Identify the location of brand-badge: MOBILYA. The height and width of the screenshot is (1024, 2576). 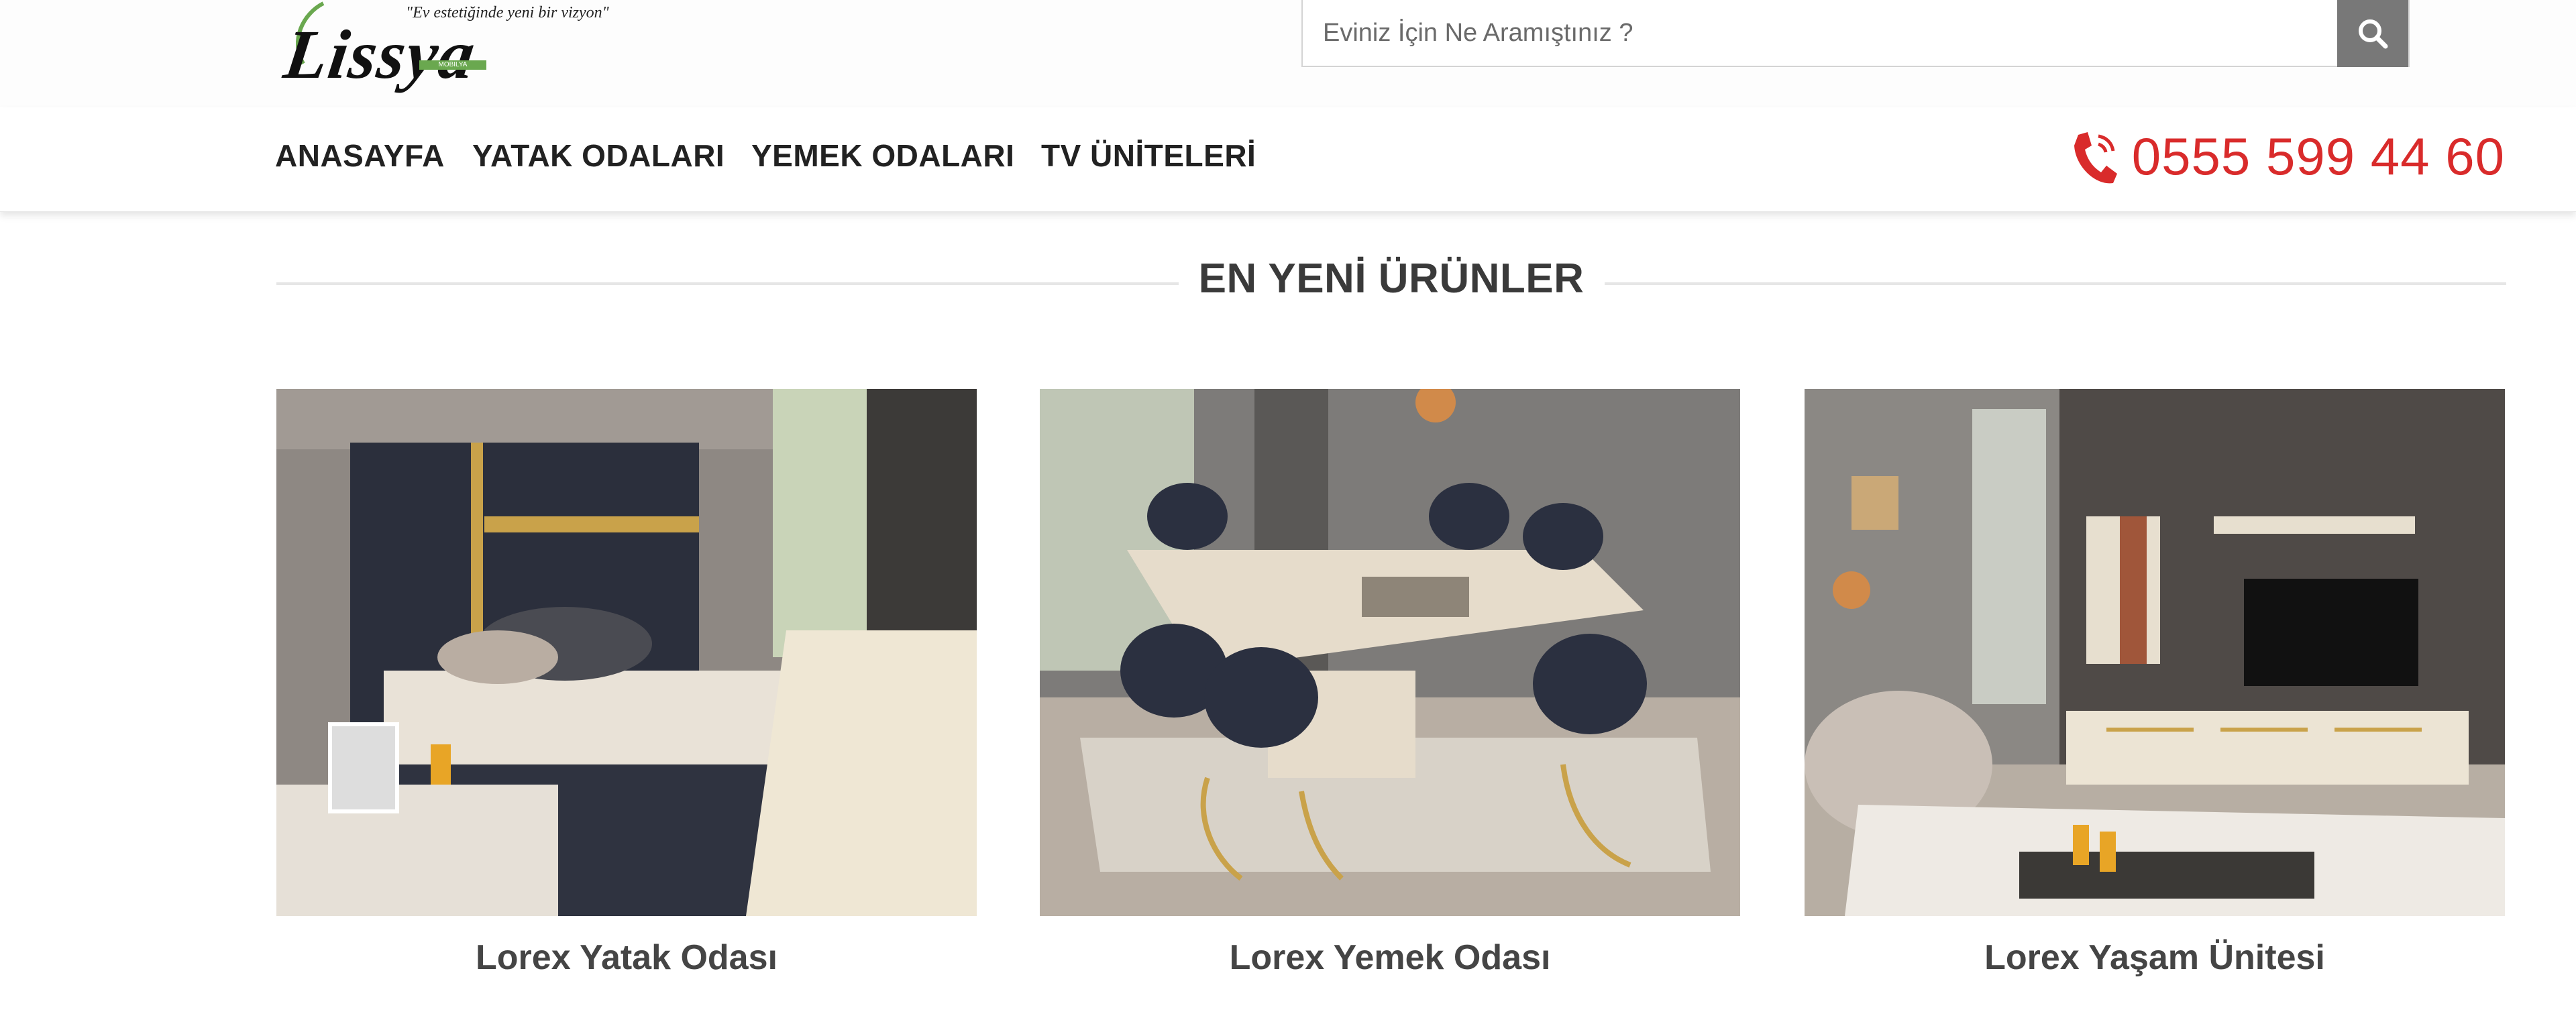
(452, 65).